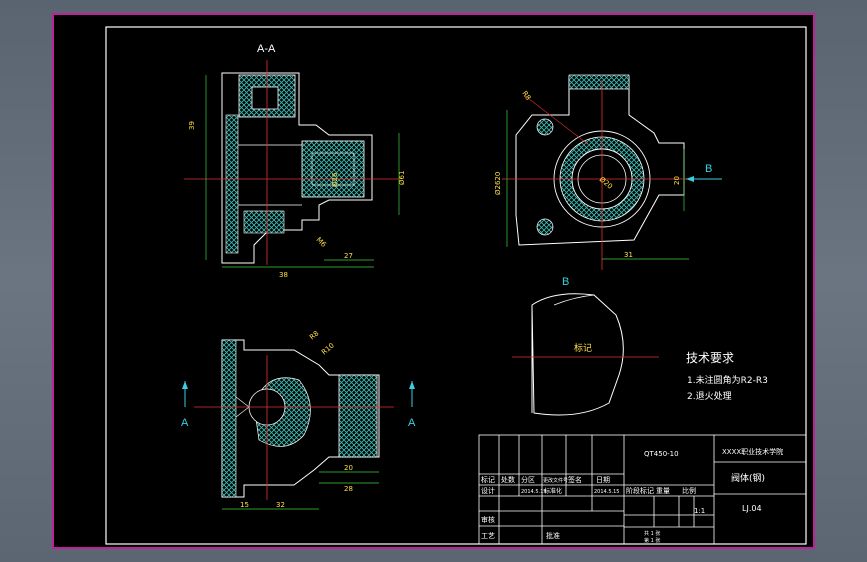 Image resolution: width=867 pixels, height=562 pixels. Describe the element at coordinates (528, 479) in the screenshot. I see `hdr-zone: 分区` at that location.